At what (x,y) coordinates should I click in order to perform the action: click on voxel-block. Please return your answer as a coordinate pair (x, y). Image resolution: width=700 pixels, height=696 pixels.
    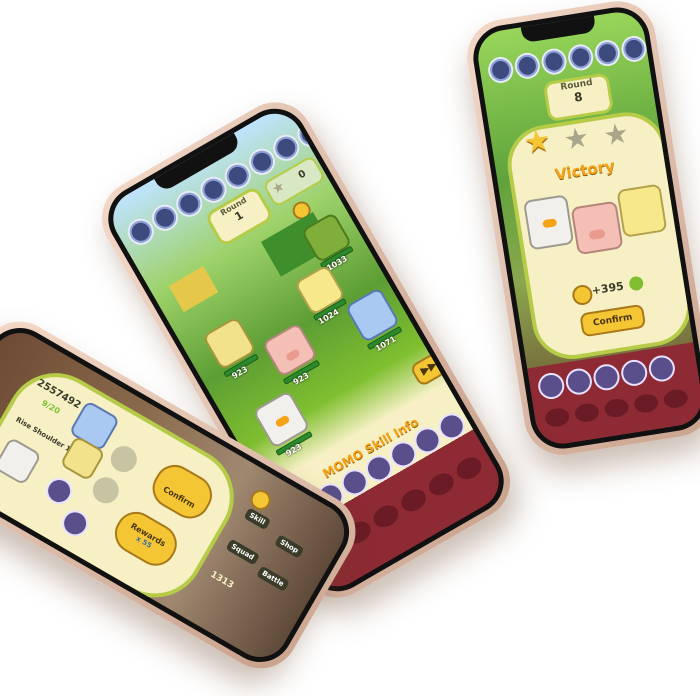
    Looking at the image, I should click on (193, 289).